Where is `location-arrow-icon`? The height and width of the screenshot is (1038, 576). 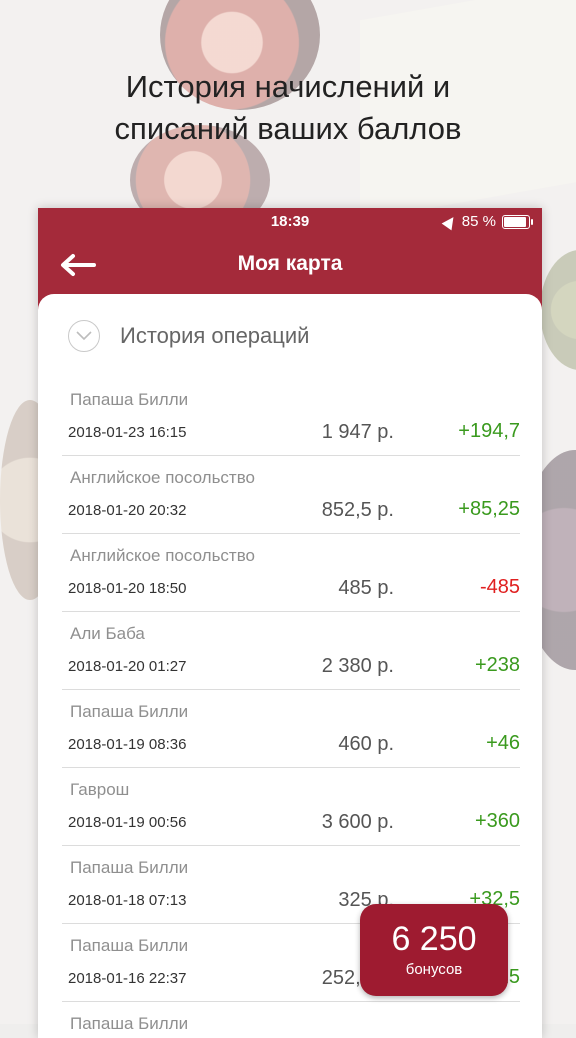
location-arrow-icon is located at coordinates (450, 221).